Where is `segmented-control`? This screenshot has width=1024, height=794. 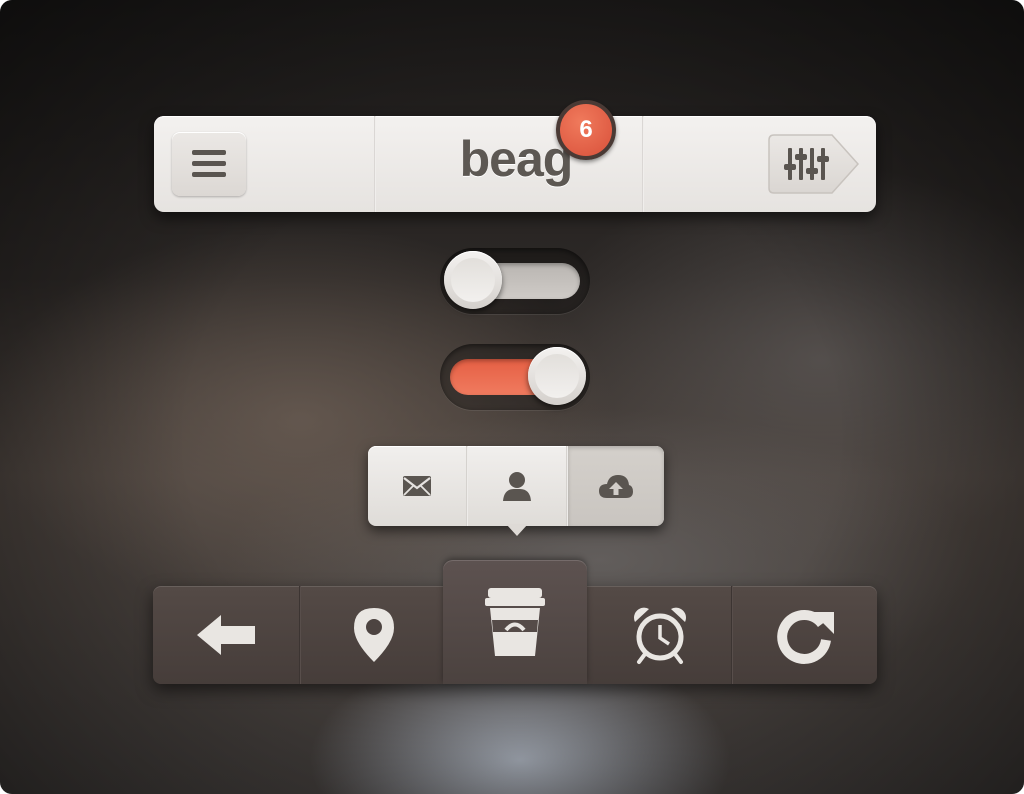
segmented-control is located at coordinates (516, 486).